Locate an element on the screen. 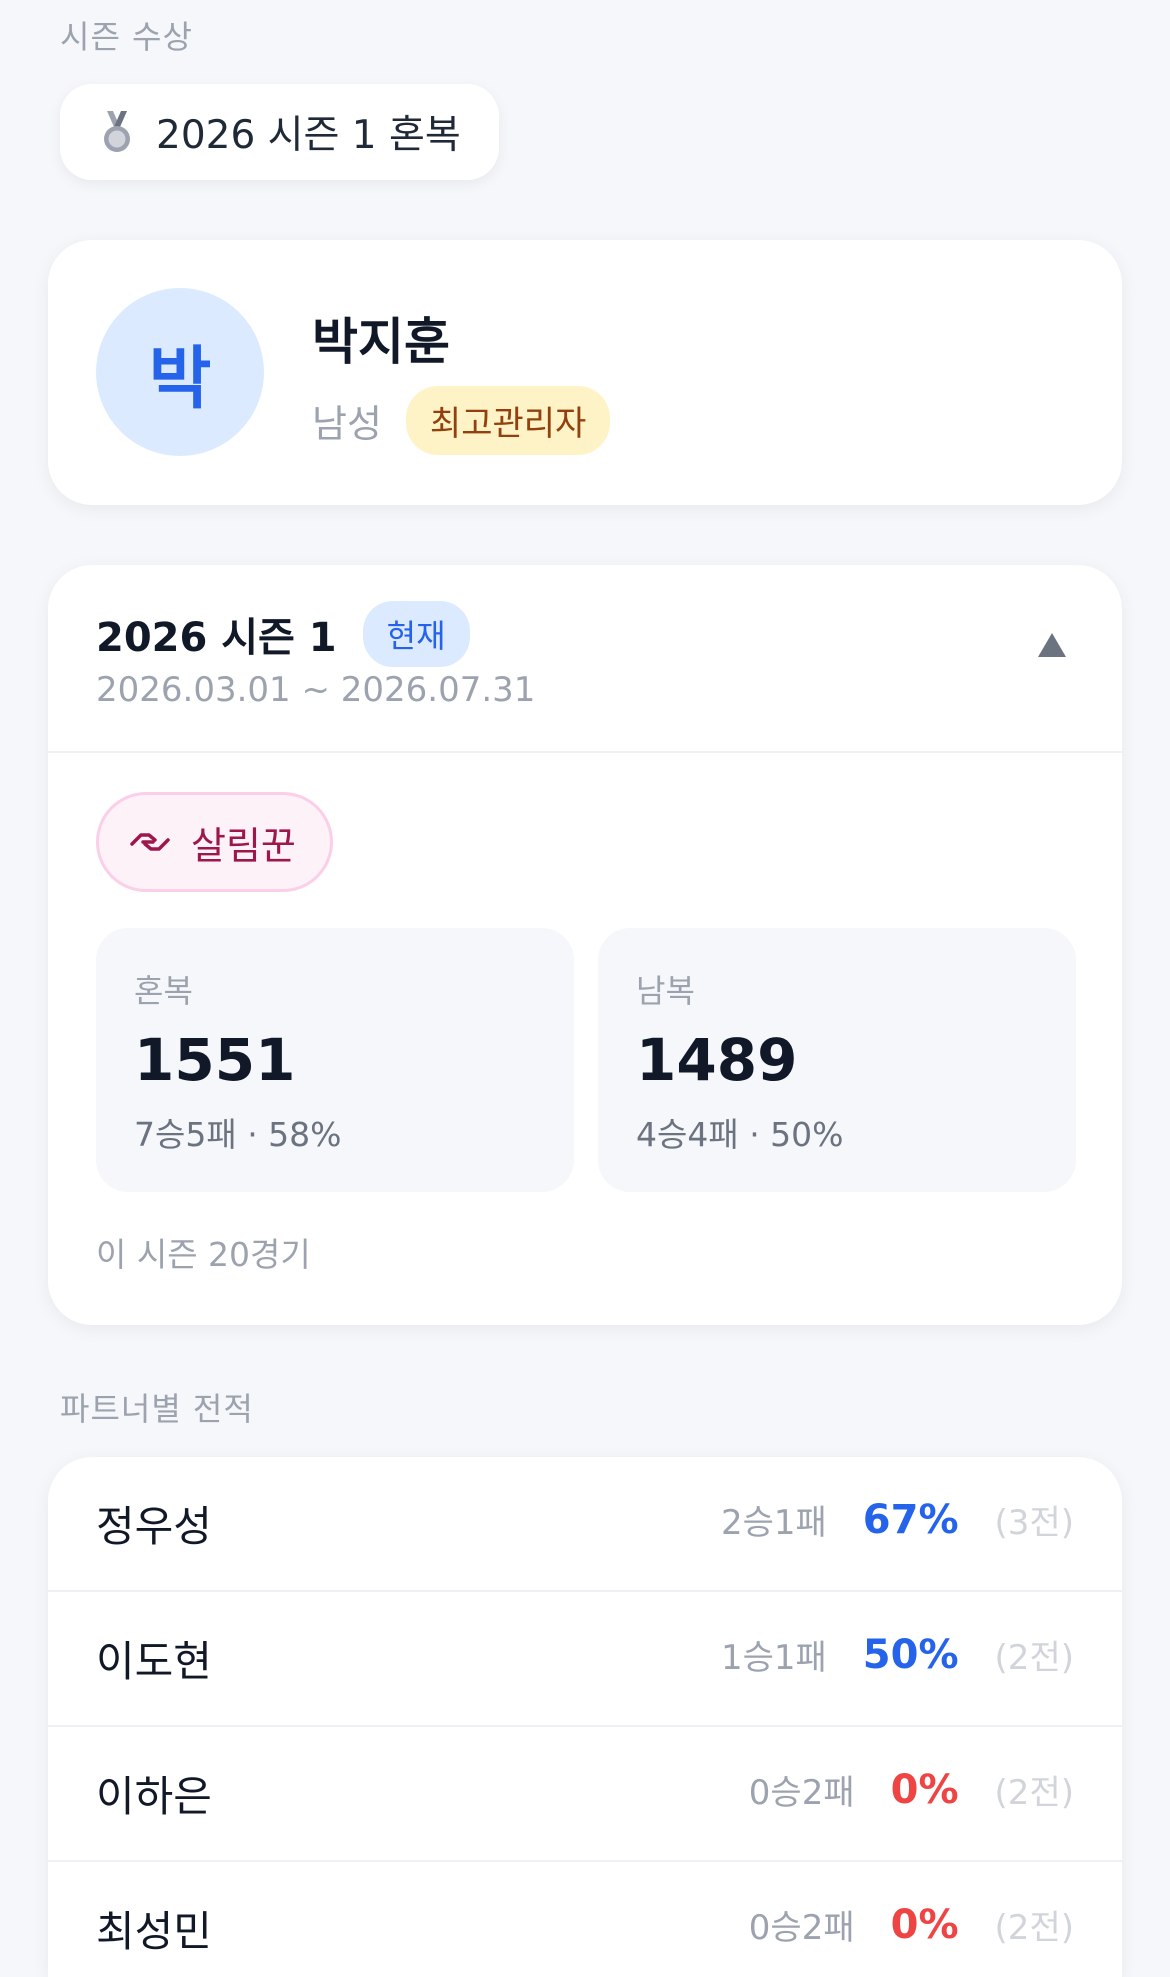 The width and height of the screenshot is (1170, 1977). award-chip: 2026 시즌 1 혼복 is located at coordinates (279, 132).